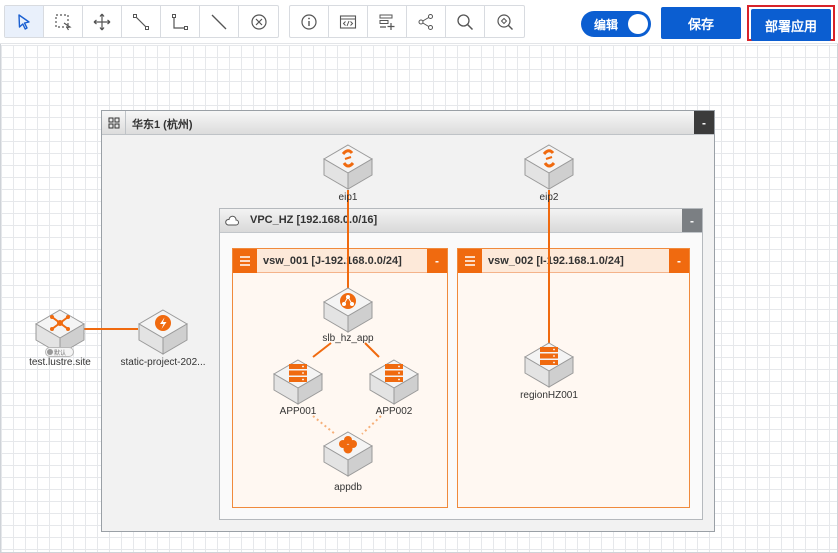  I want to click on site-status-badge: 默认, so click(59, 352).